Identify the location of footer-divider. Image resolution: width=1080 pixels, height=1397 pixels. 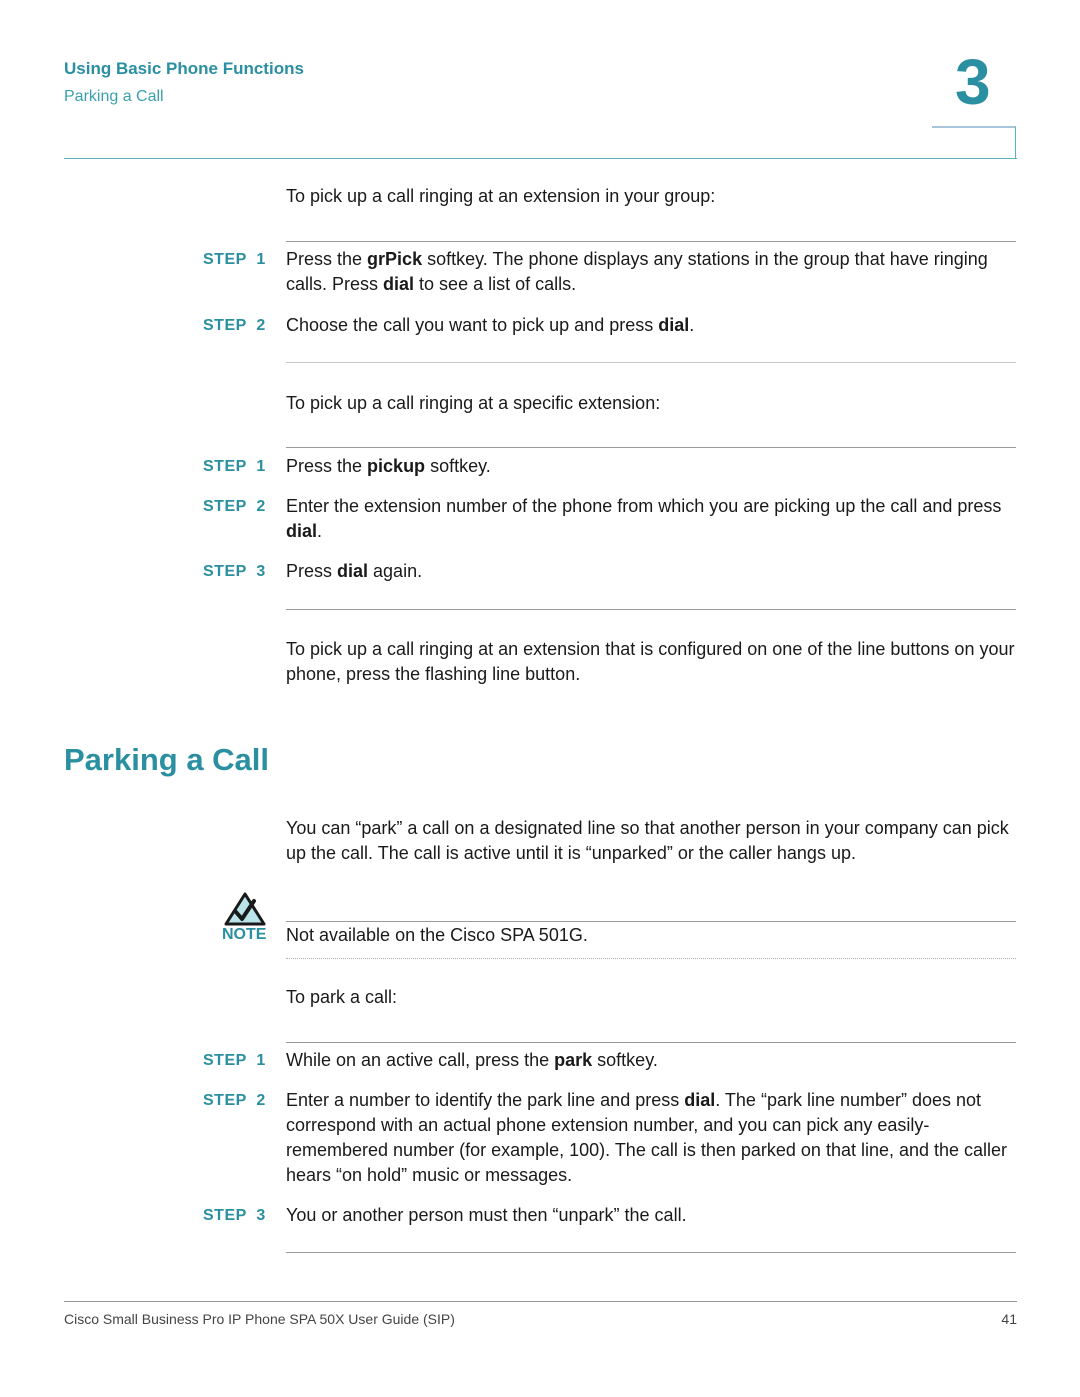
(540, 1301).